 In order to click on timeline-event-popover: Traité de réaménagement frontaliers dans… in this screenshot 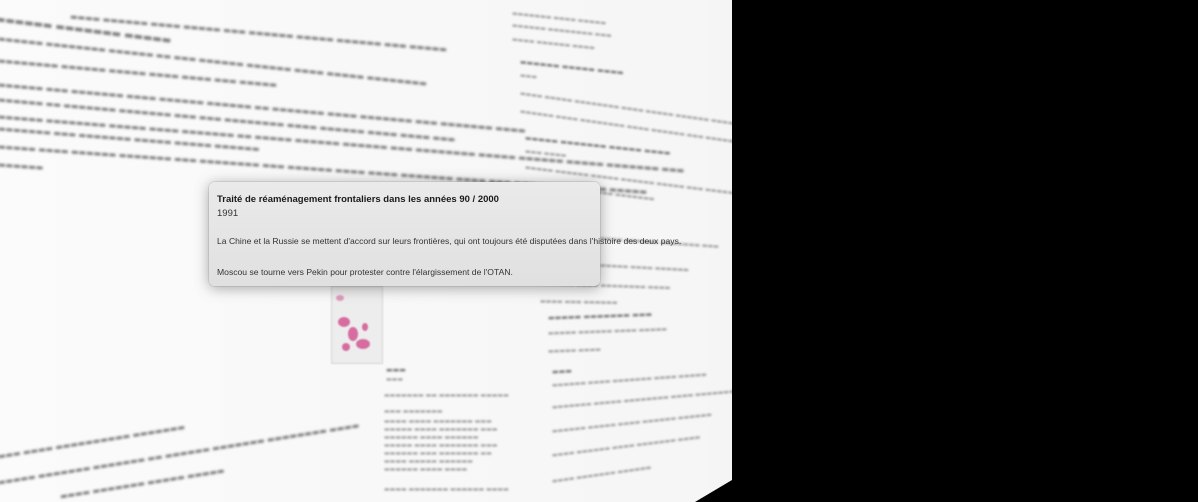, I will do `click(445, 234)`.